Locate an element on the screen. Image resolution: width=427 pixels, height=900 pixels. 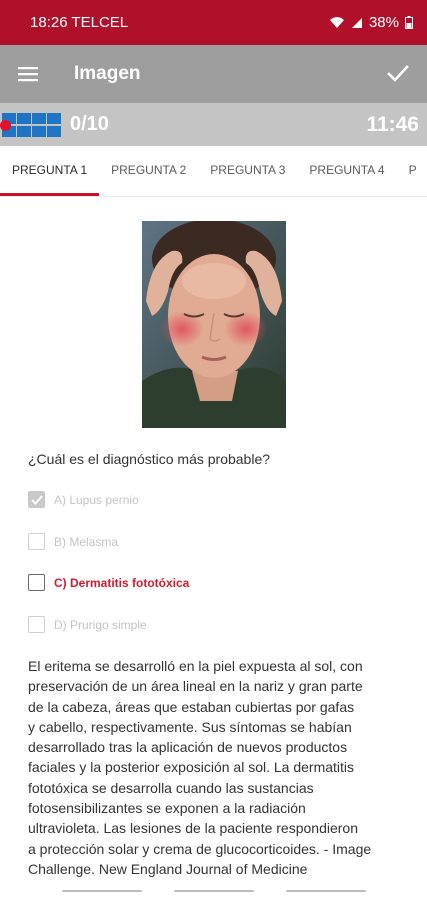
battery-percent: 38% is located at coordinates (383, 22).